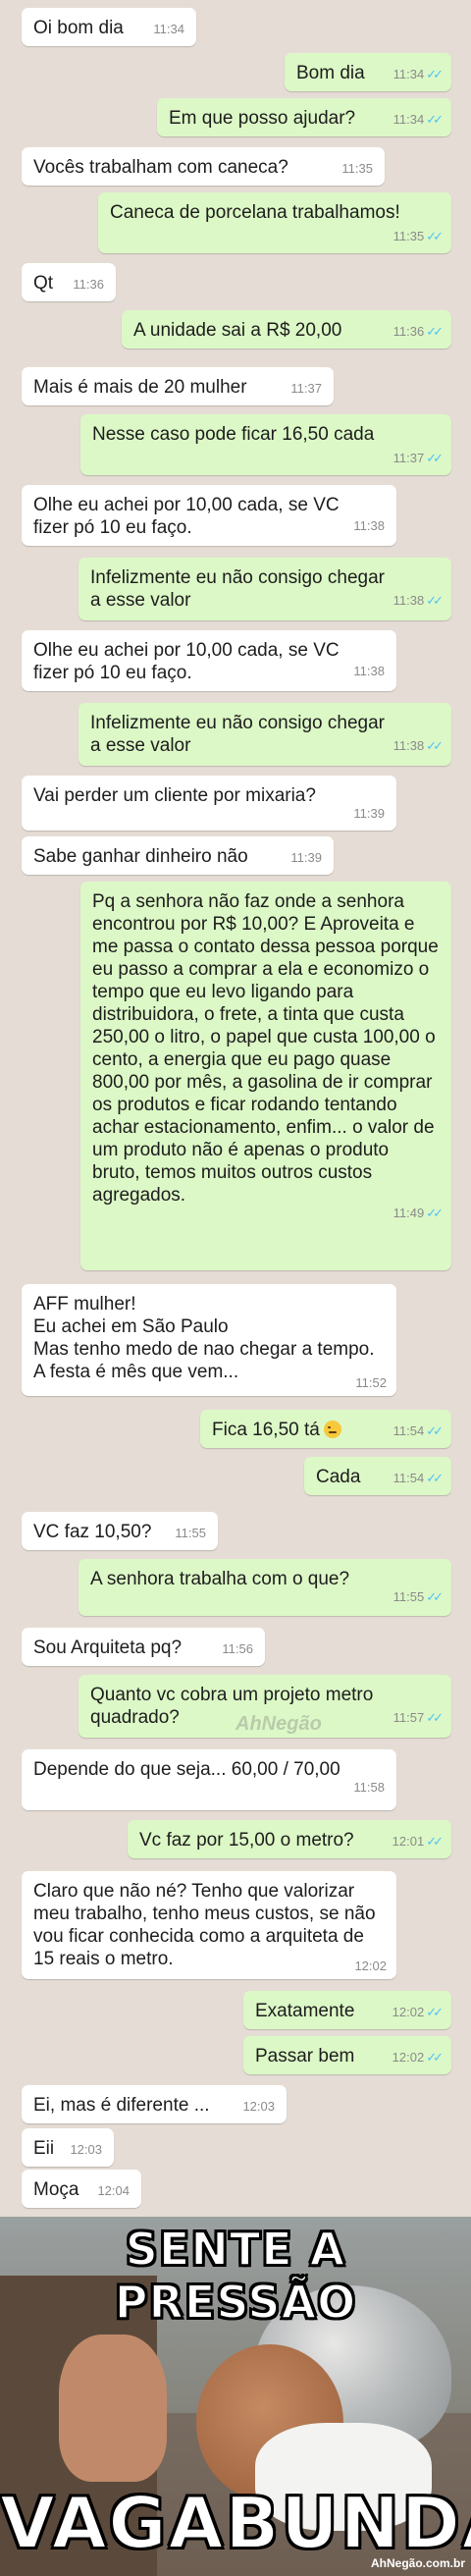  I want to click on message-text: Nesse caso pode ficar 16,50 cada, so click(233, 434).